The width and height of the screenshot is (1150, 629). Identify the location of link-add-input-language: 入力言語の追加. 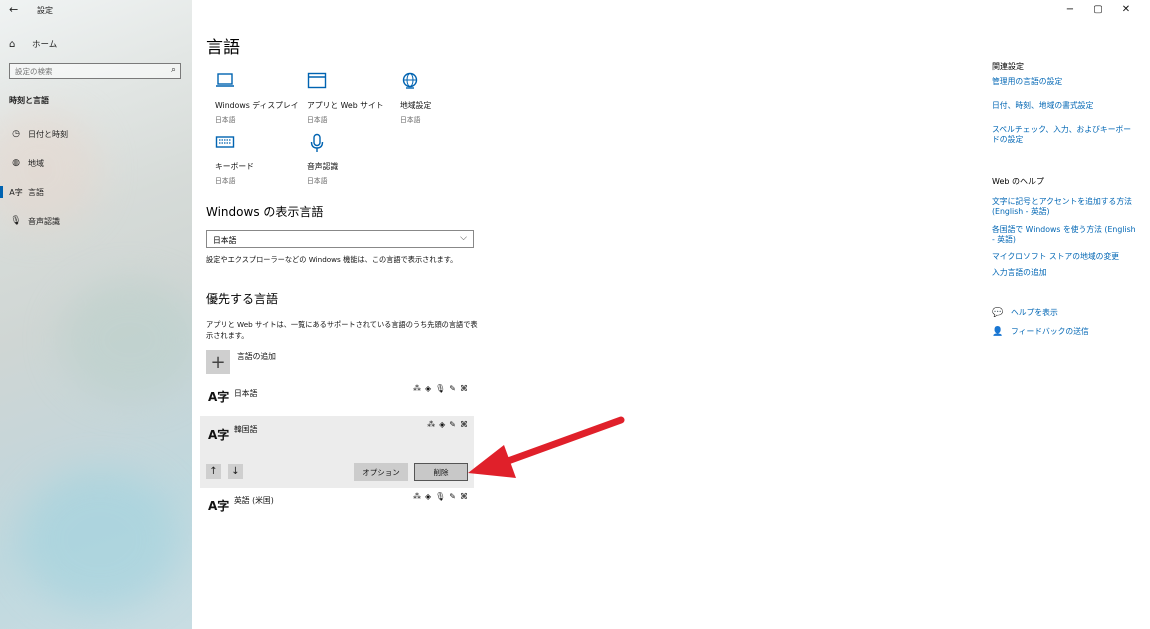
(1064, 273).